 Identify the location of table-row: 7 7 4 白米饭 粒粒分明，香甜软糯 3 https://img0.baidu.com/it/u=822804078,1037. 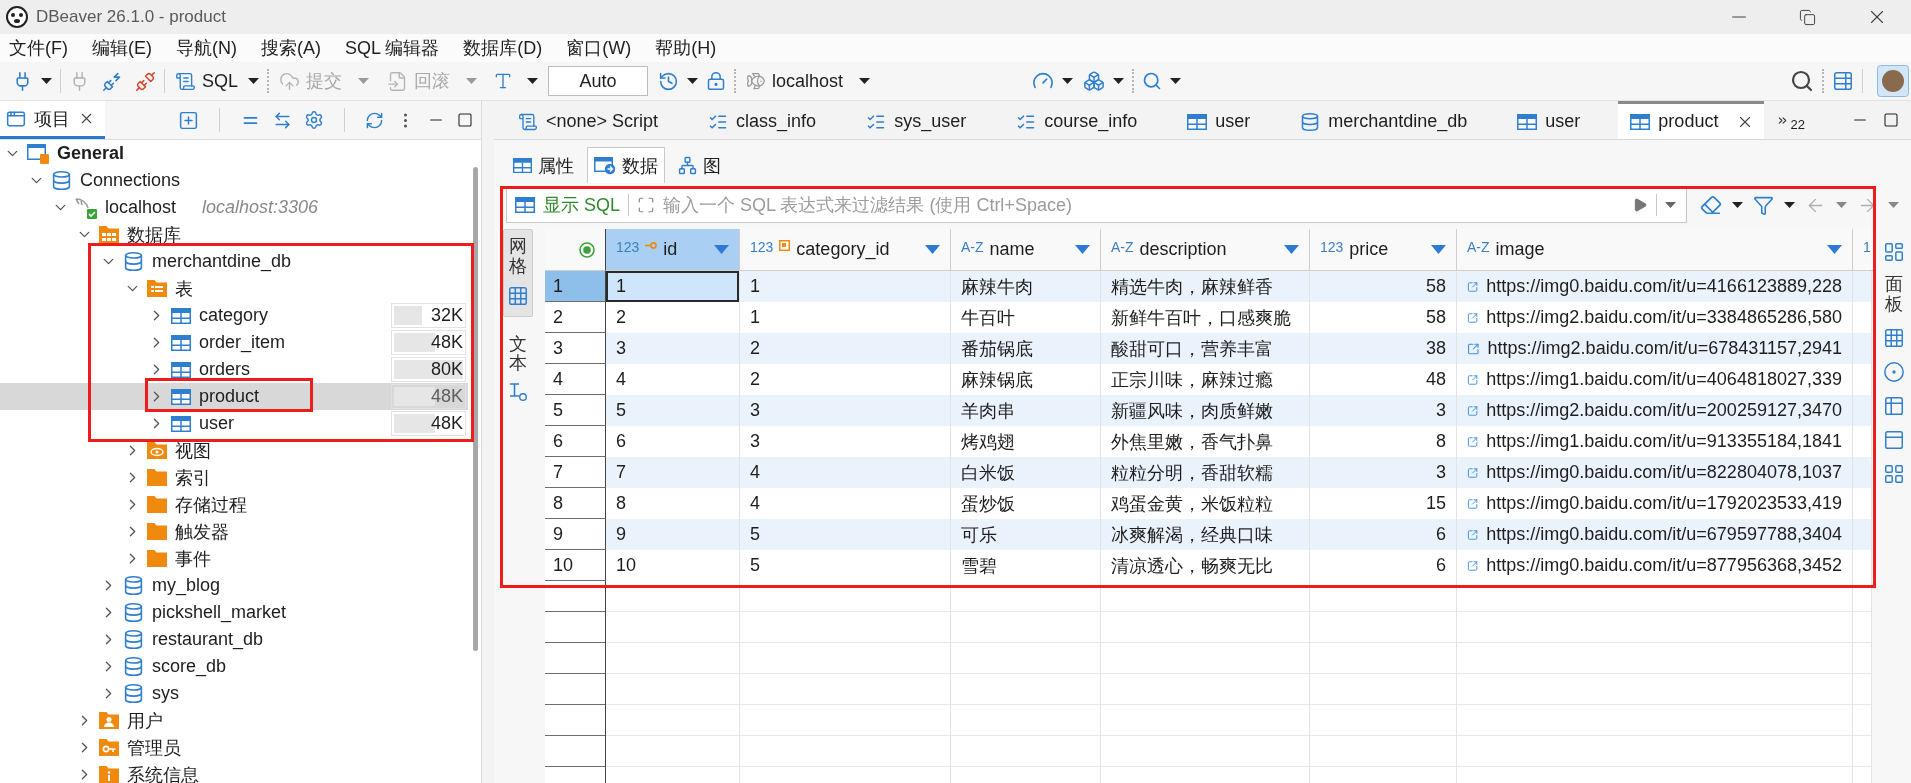
(1208, 472).